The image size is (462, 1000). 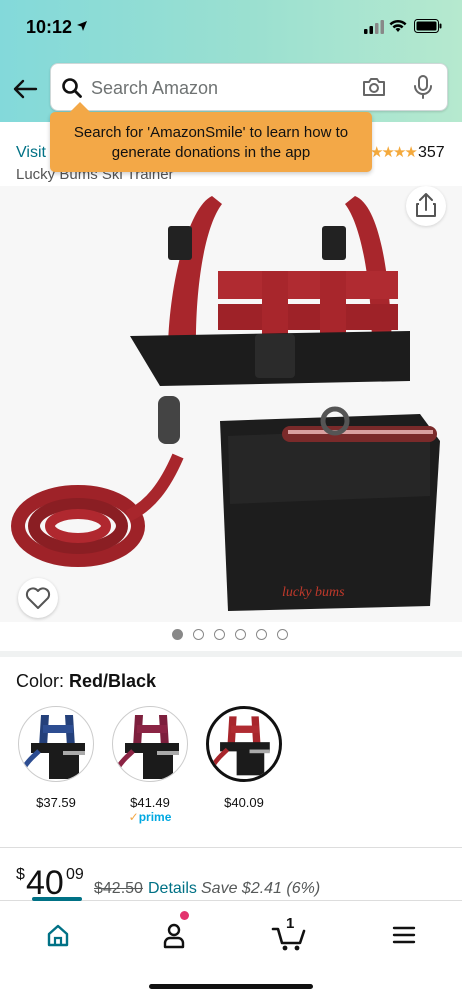 I want to click on color-swatch-blue, so click(x=56, y=744).